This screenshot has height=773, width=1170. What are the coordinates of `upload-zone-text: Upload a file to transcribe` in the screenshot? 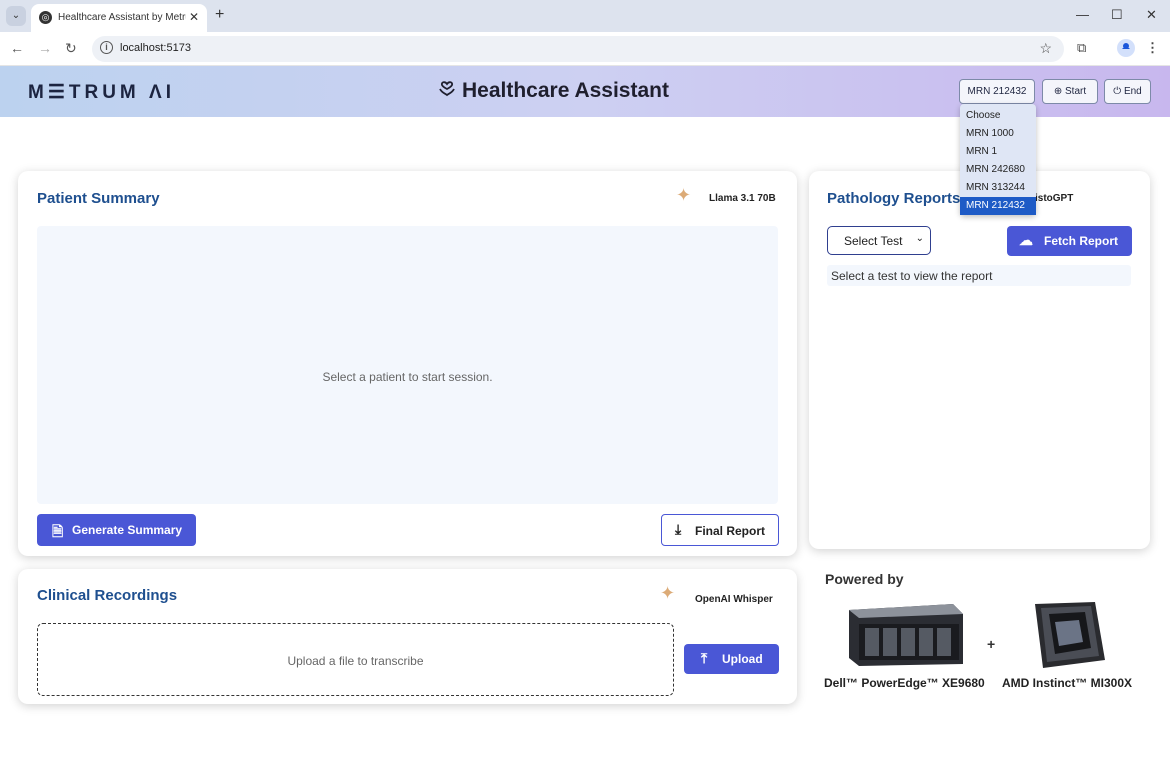 It's located at (355, 661).